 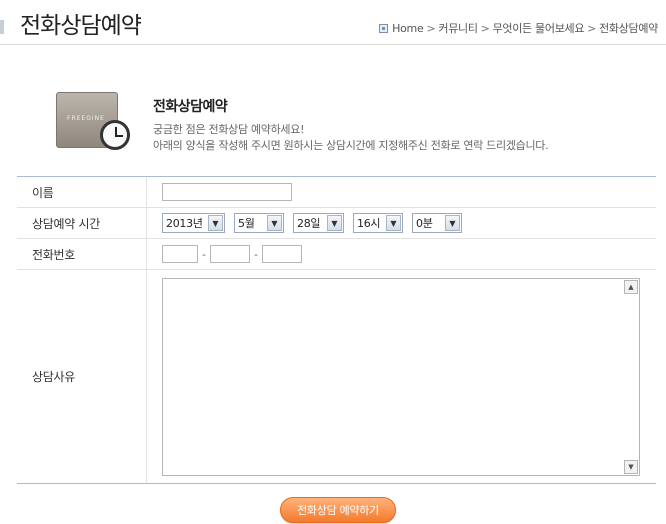 What do you see at coordinates (369, 223) in the screenshot?
I see `hour-select-value: 16시` at bounding box center [369, 223].